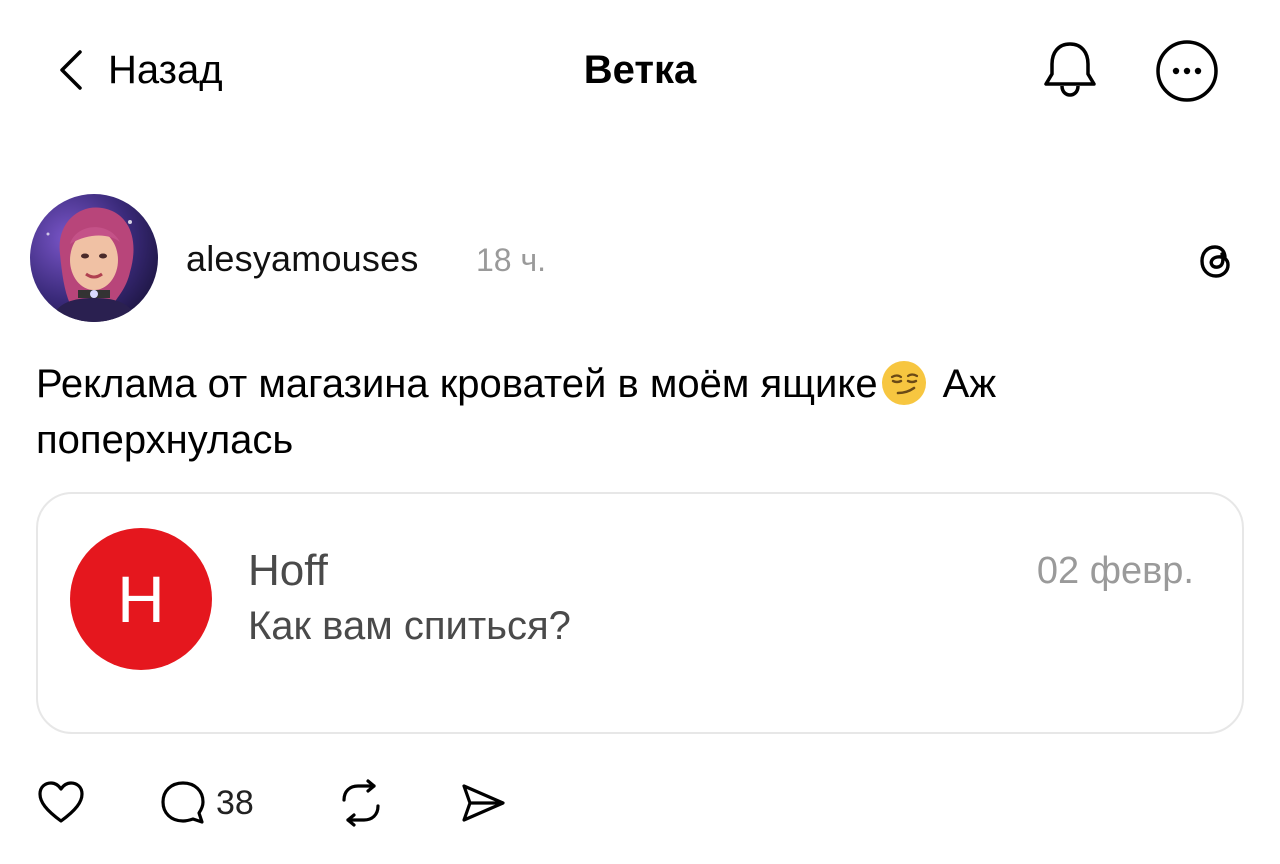  I want to click on bell-icon, so click(1070, 68).